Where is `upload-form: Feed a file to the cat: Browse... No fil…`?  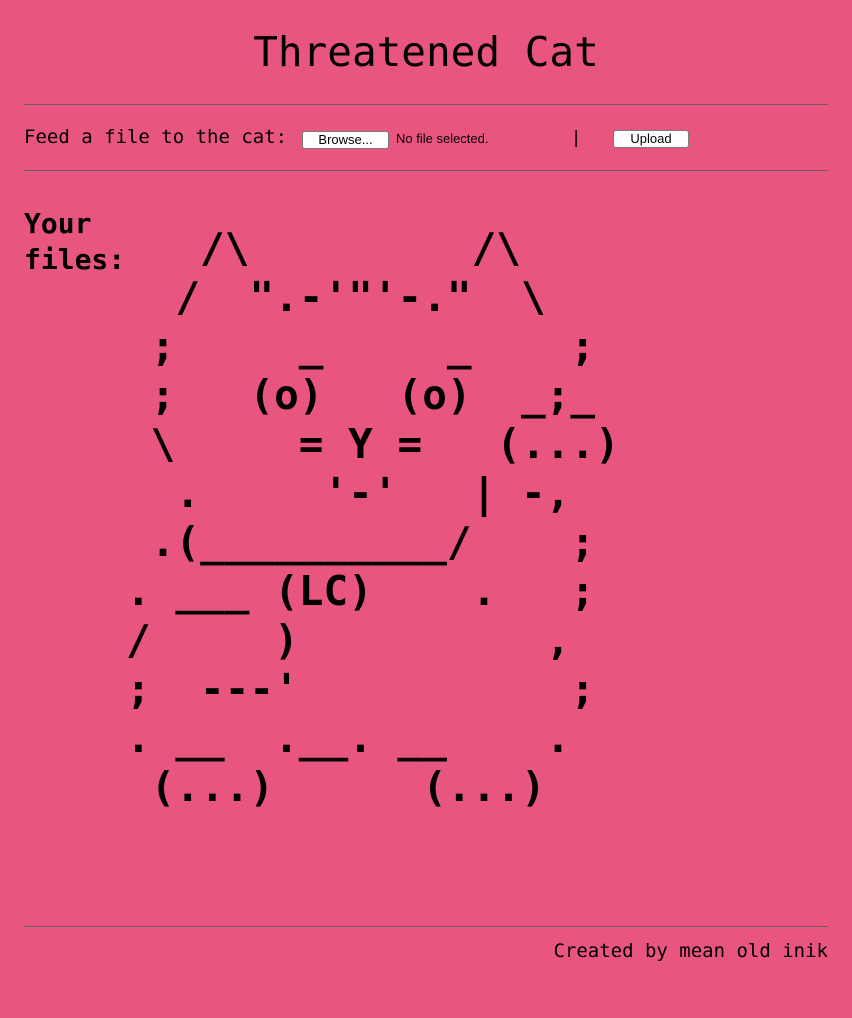
upload-form: Feed a file to the cat: Browse... No fil… is located at coordinates (426, 137).